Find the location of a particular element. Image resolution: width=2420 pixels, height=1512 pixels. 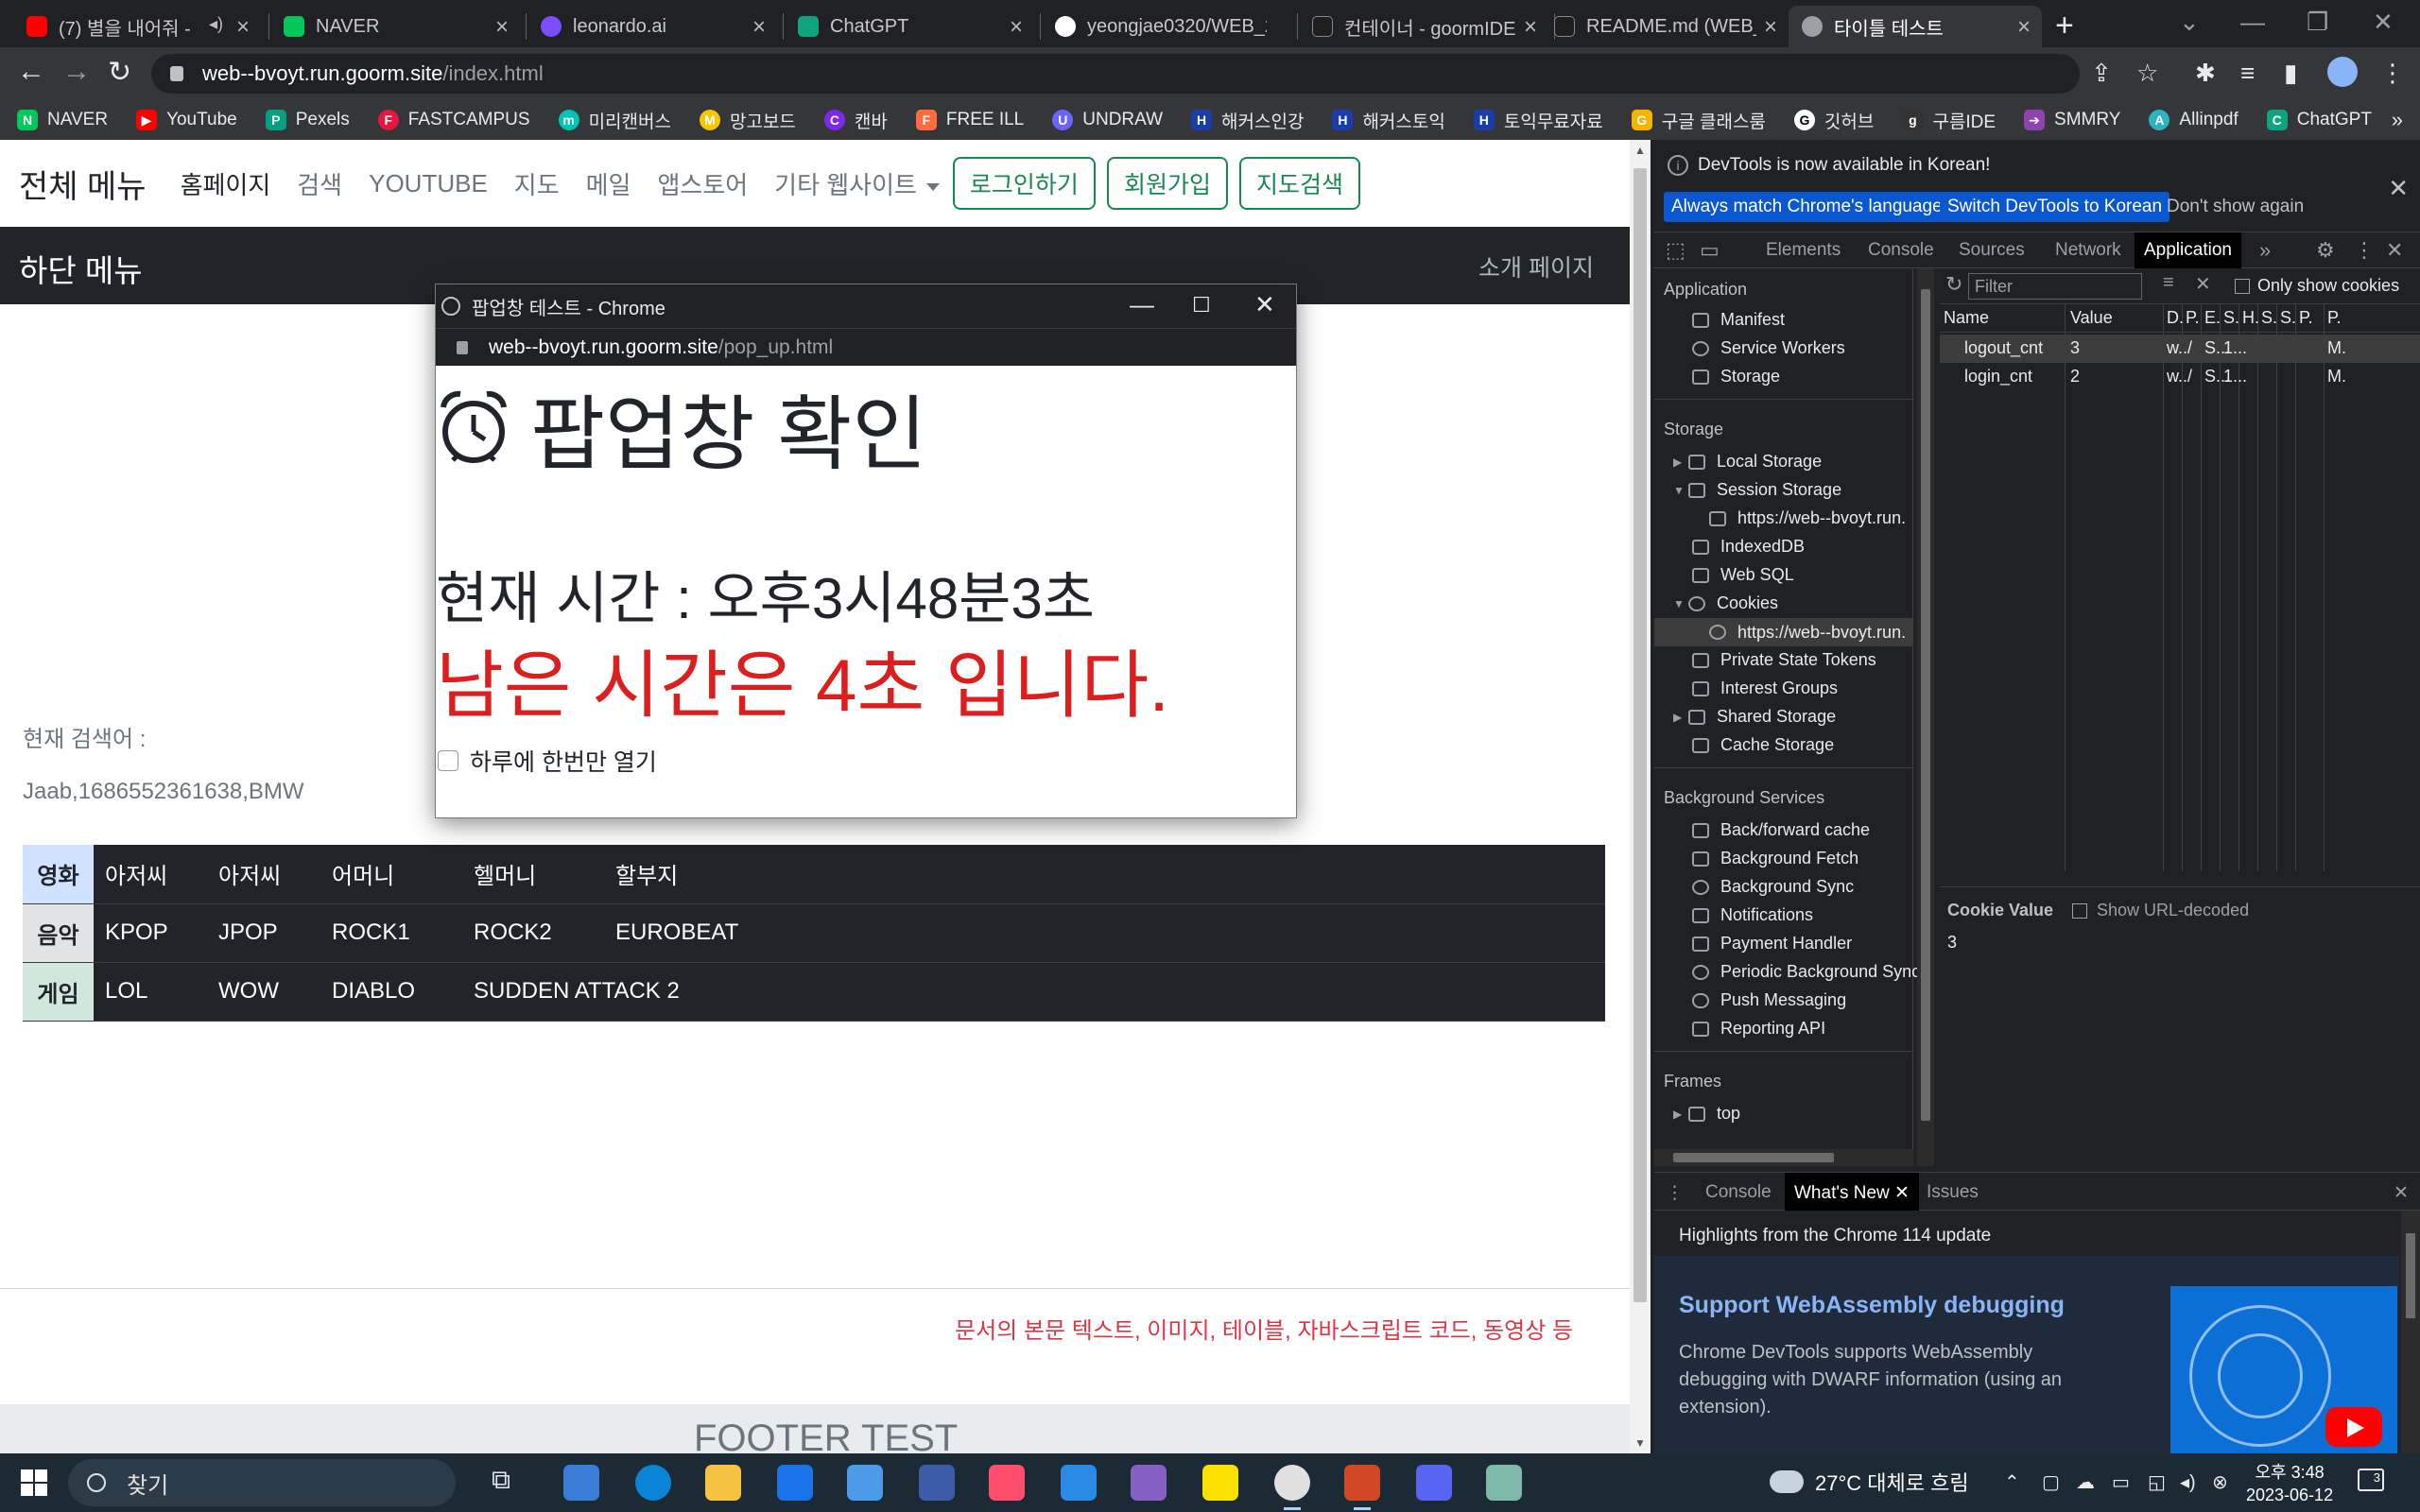

tray-app-icon: ▢ is located at coordinates (2051, 1482).